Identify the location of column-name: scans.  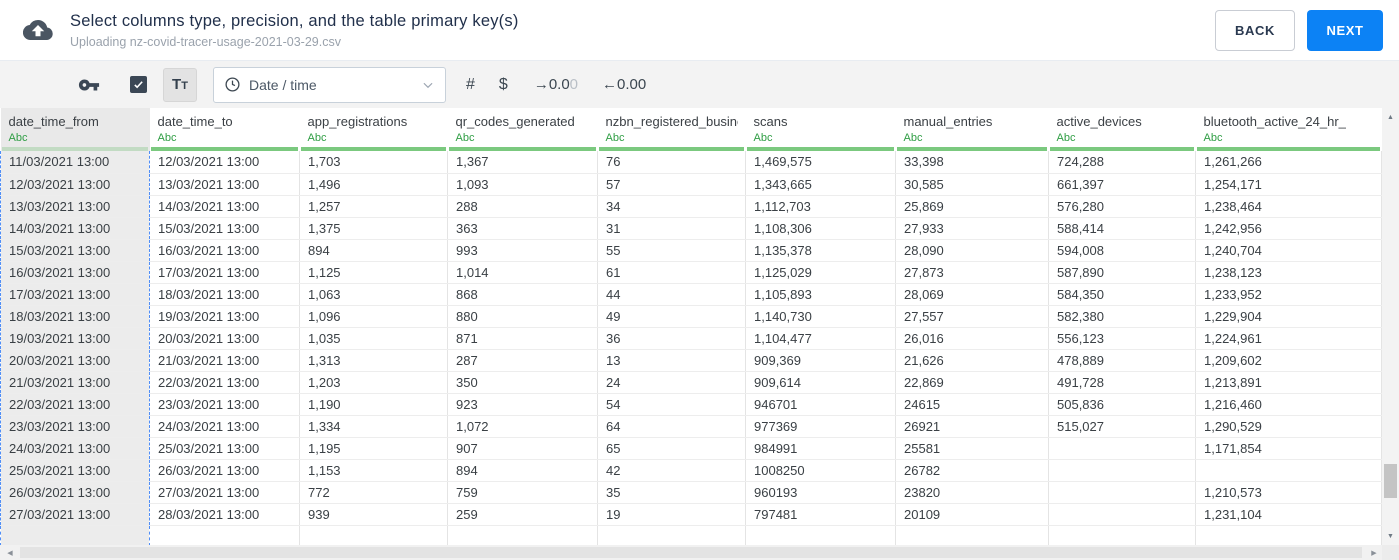
(770, 121).